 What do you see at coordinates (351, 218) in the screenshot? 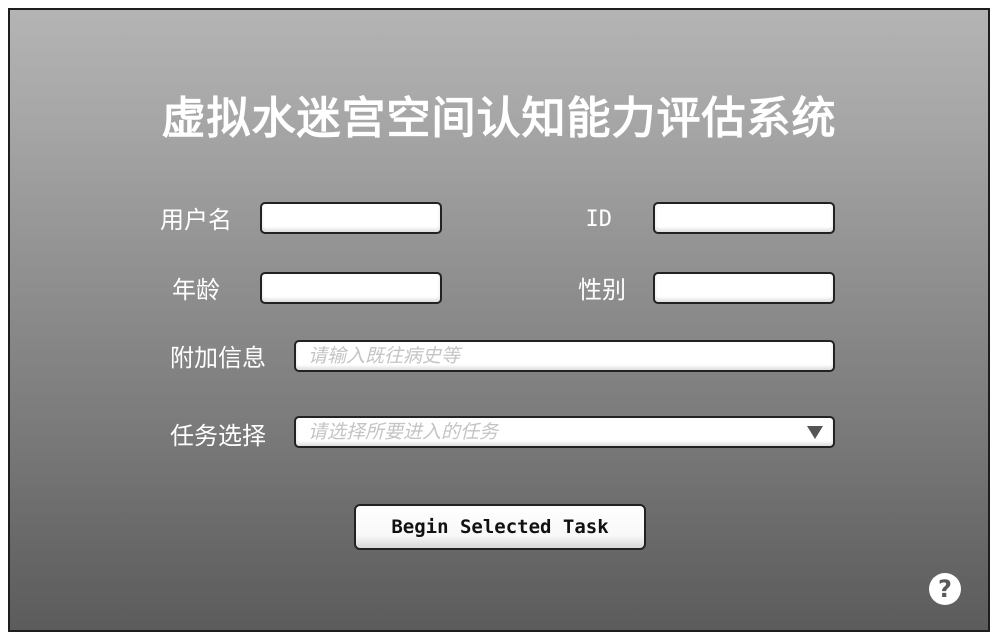
I see `username-input` at bounding box center [351, 218].